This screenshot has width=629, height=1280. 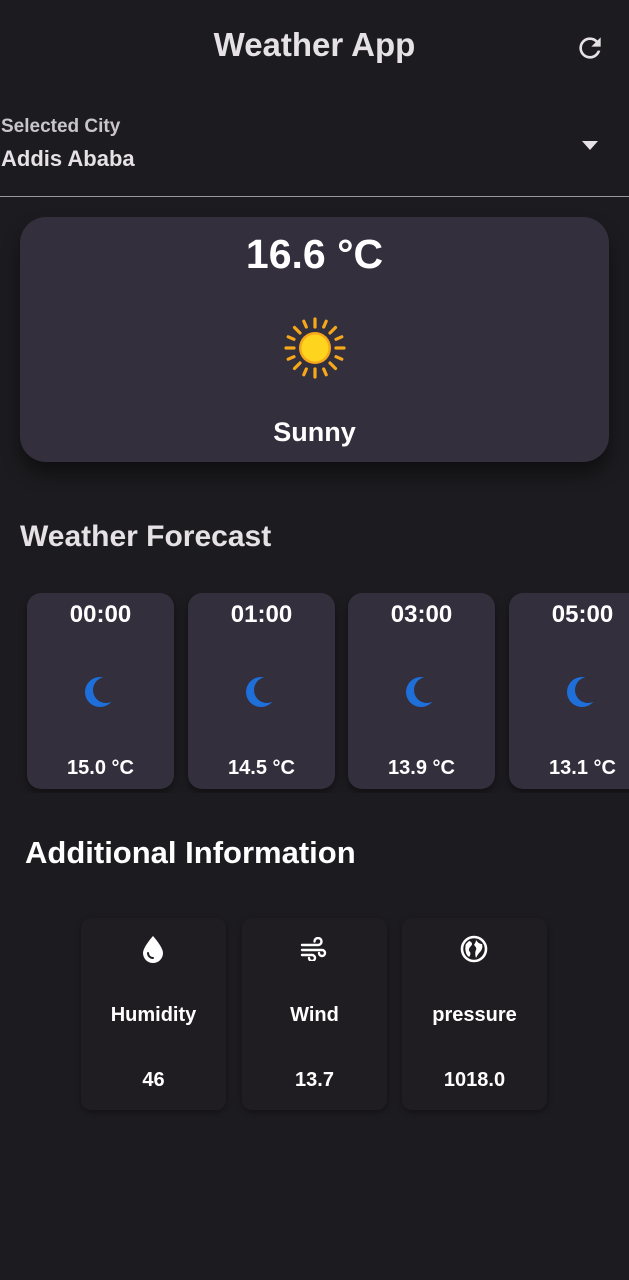 What do you see at coordinates (314, 1080) in the screenshot?
I see `wind-value: 13.7` at bounding box center [314, 1080].